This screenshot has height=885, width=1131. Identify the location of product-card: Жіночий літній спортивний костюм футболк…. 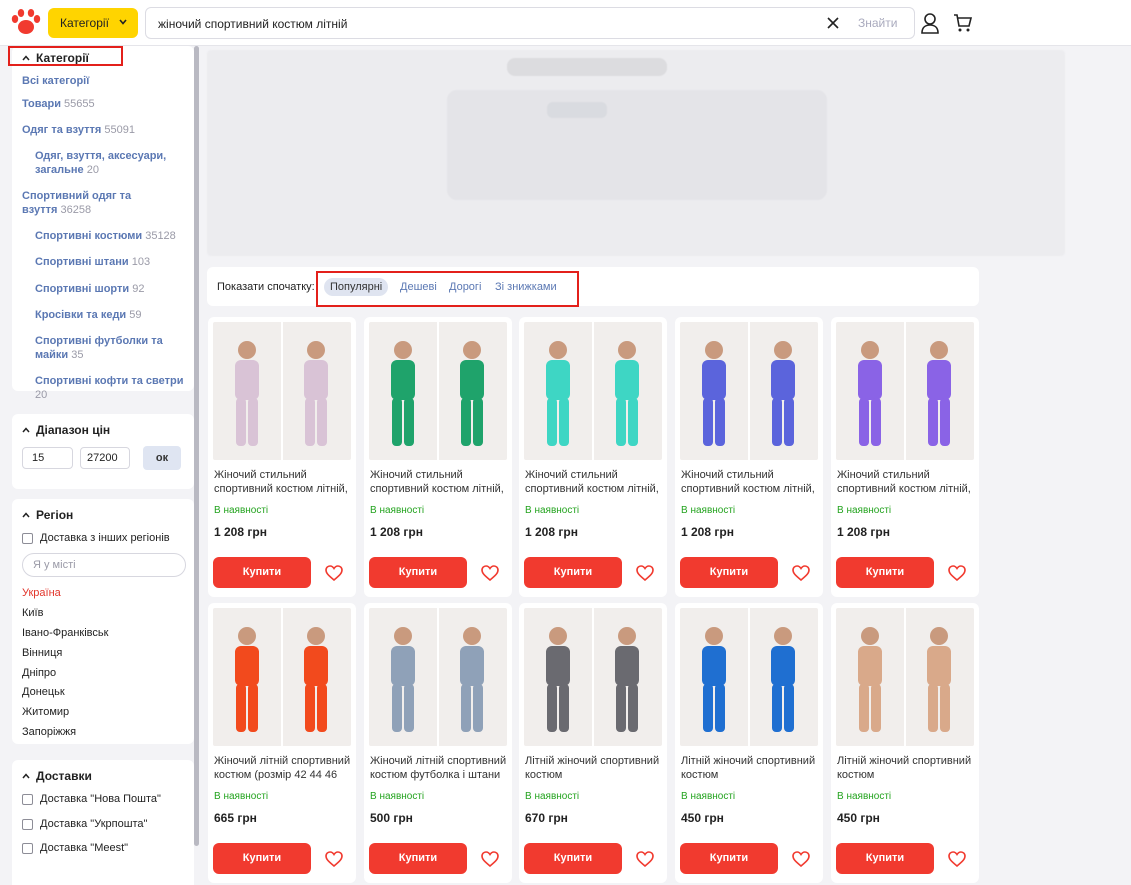
(438, 743).